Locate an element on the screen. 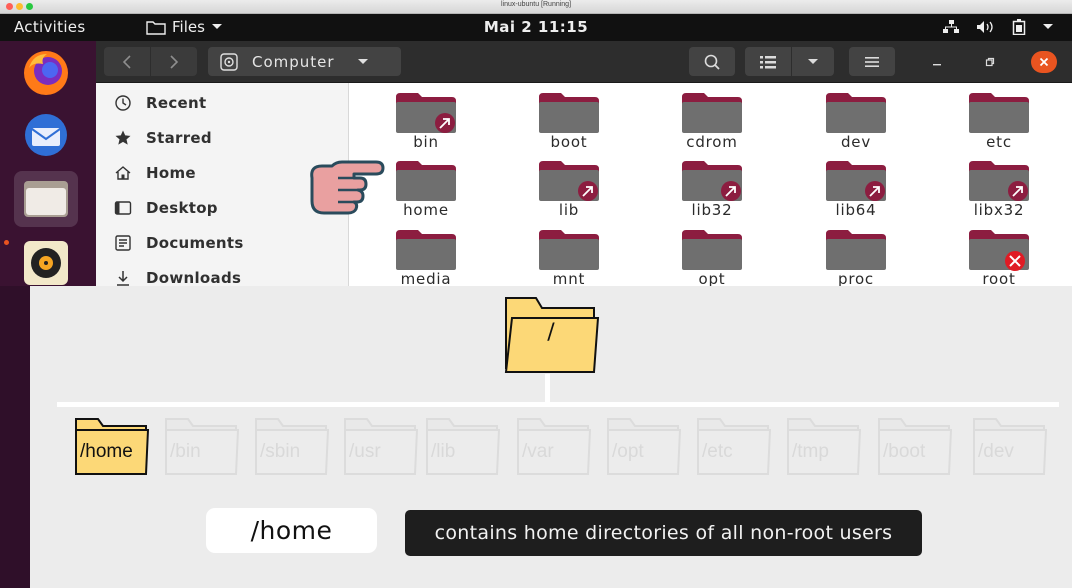  folder-item: lib32 is located at coordinates (712, 189).